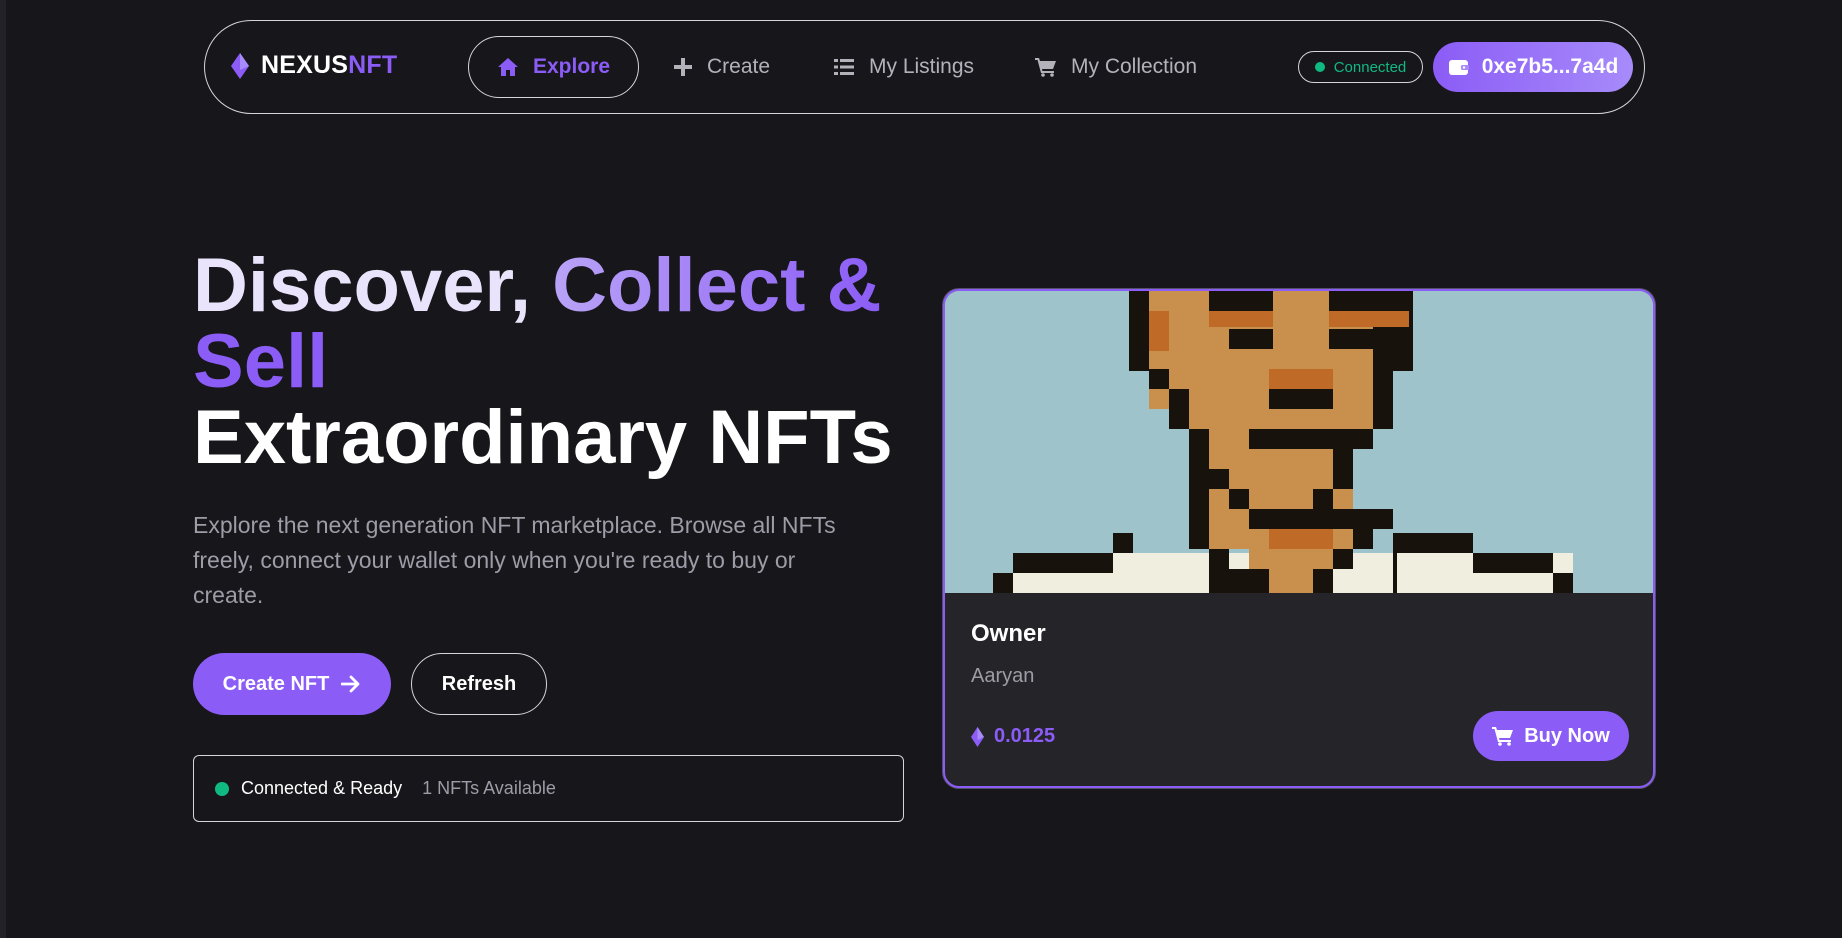 This screenshot has height=938, width=1842. What do you see at coordinates (276, 683) in the screenshot?
I see `create-nft-label: Create NFT` at bounding box center [276, 683].